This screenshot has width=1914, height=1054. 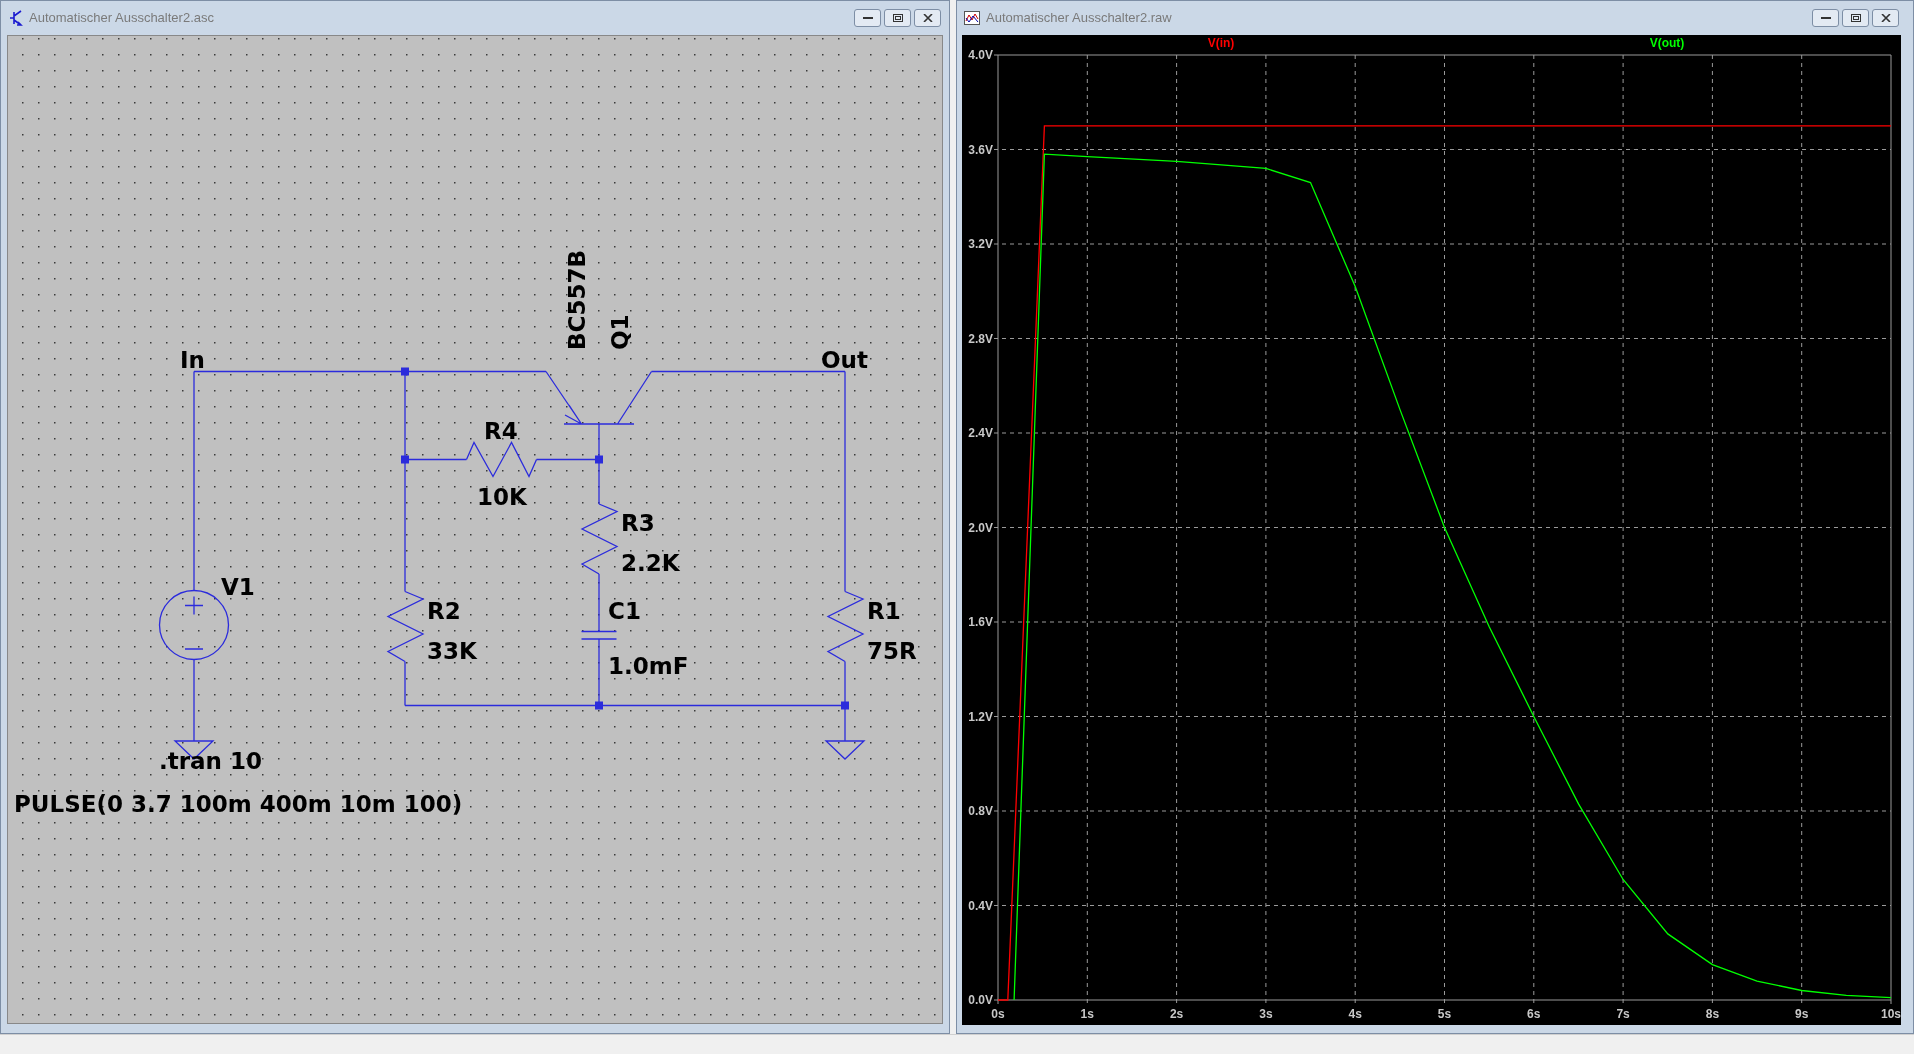 I want to click on component-label: R3, so click(x=638, y=523).